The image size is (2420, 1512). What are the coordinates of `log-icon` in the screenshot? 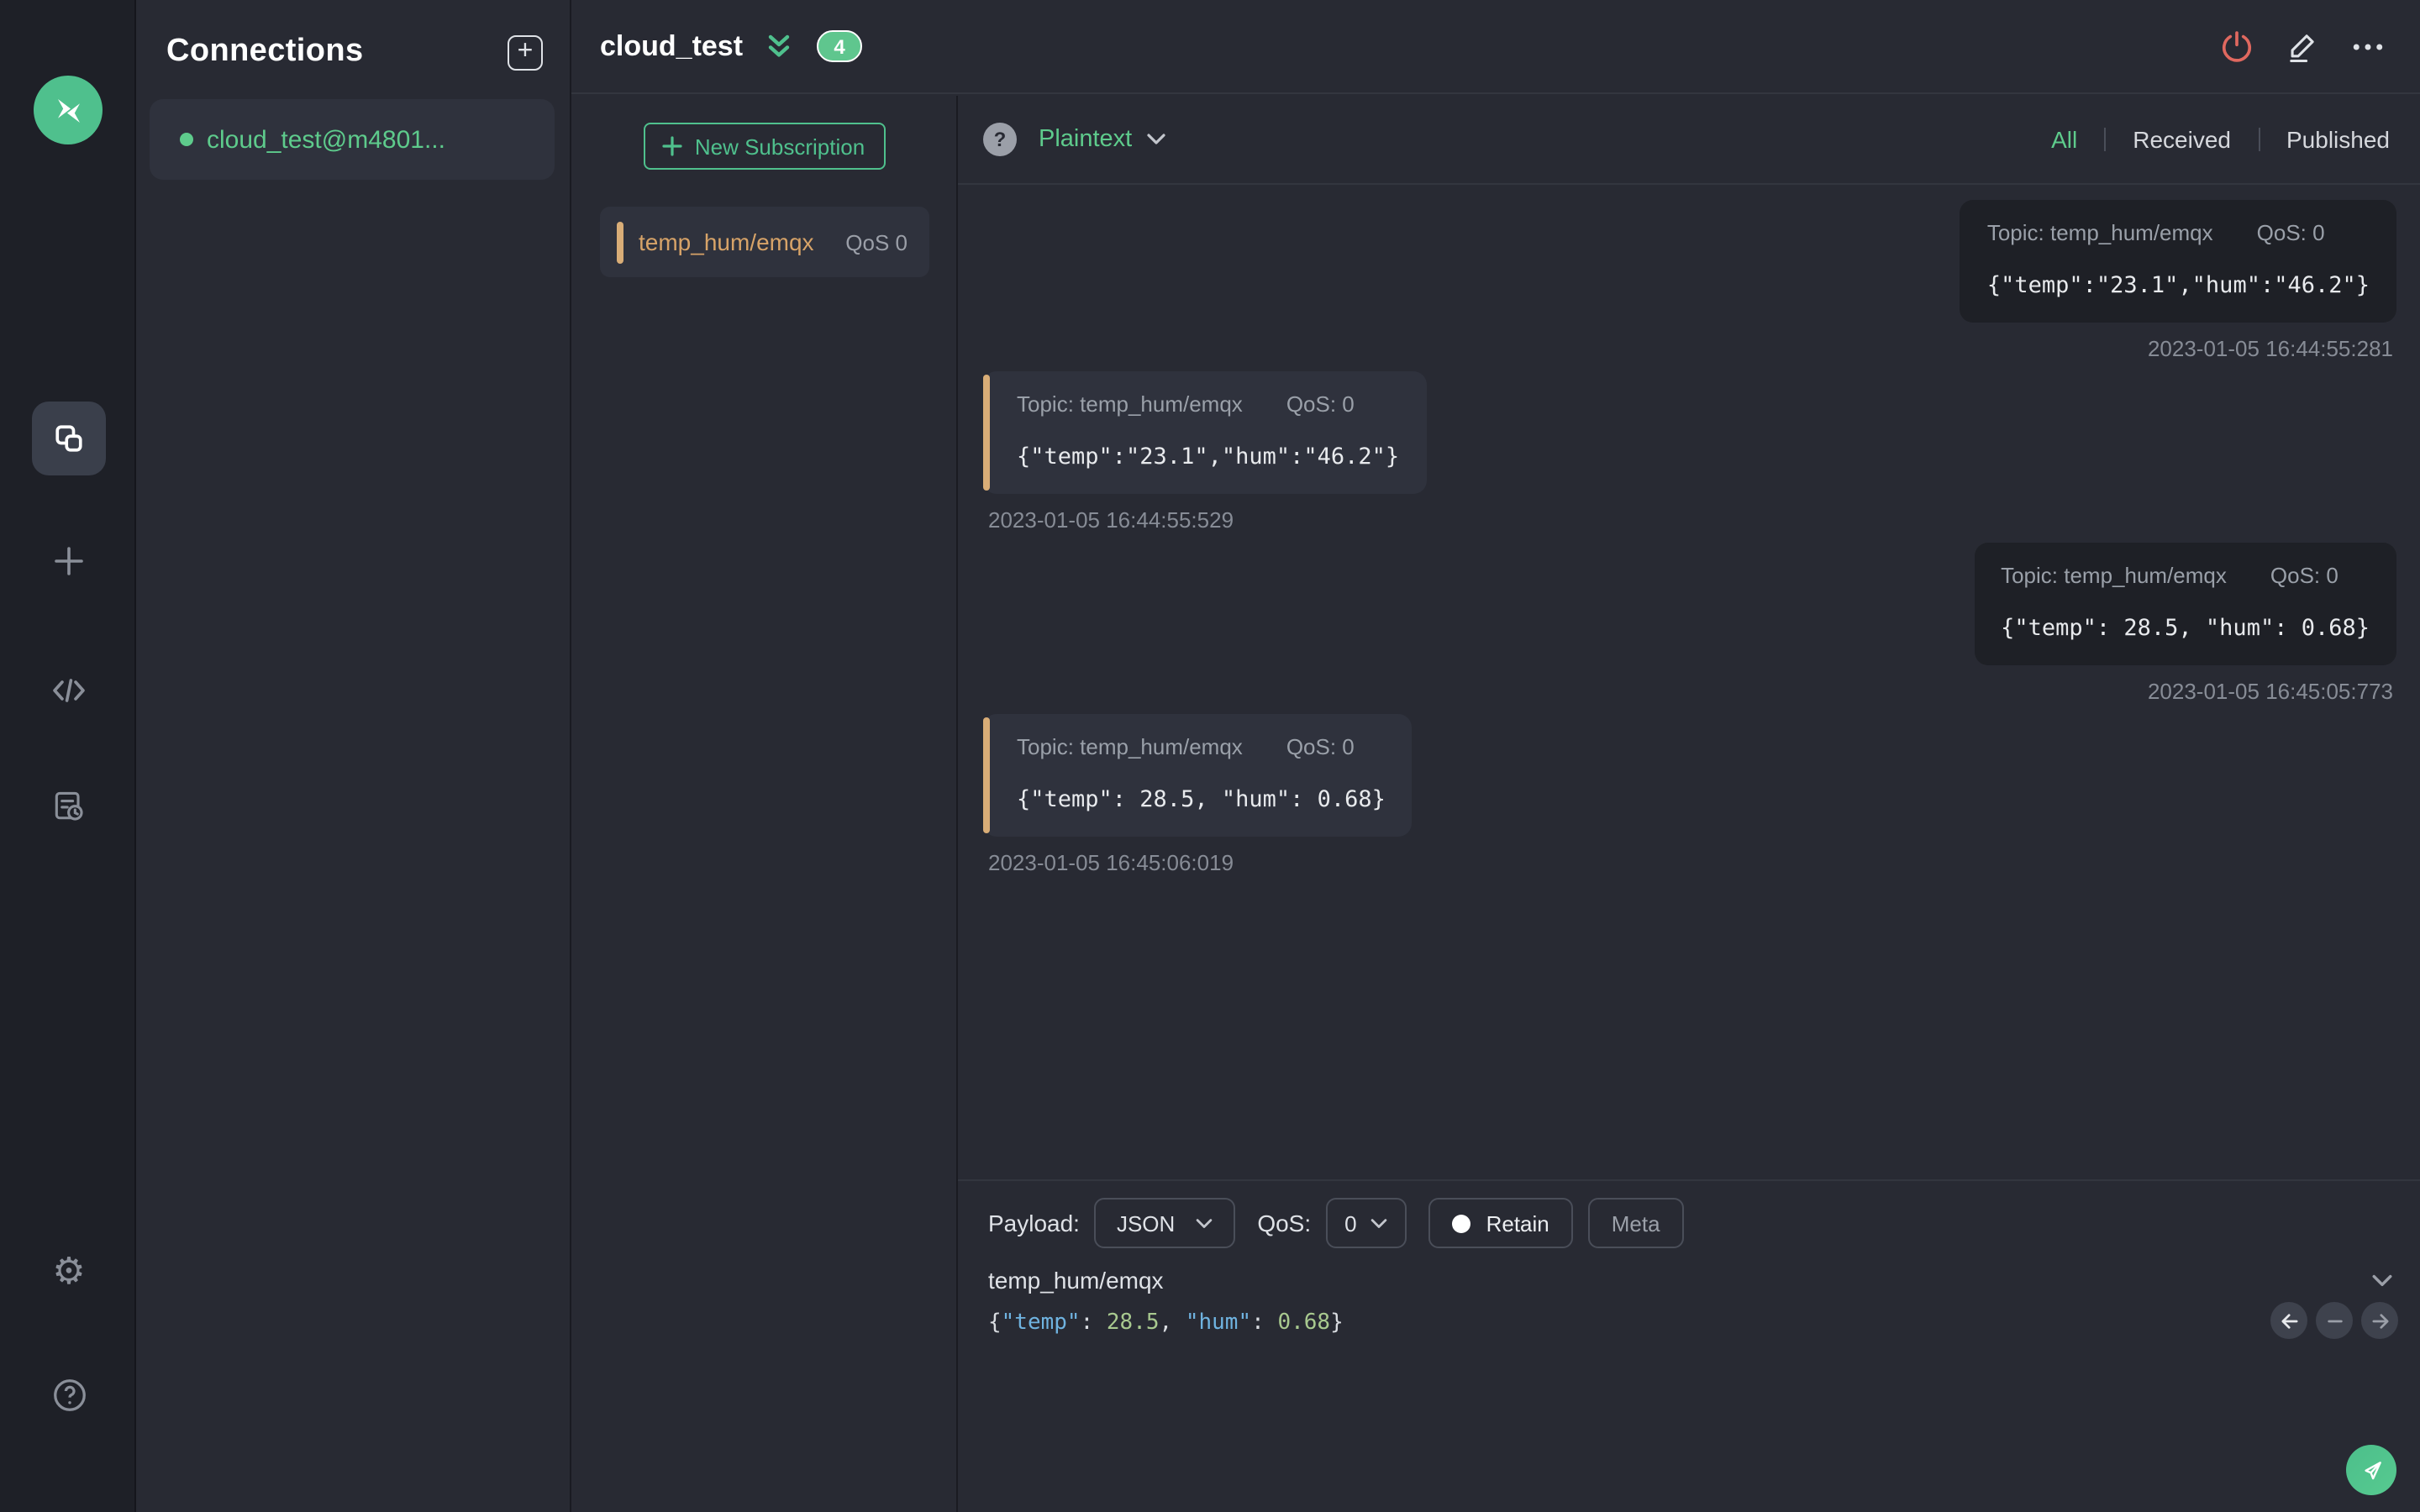 It's located at (69, 806).